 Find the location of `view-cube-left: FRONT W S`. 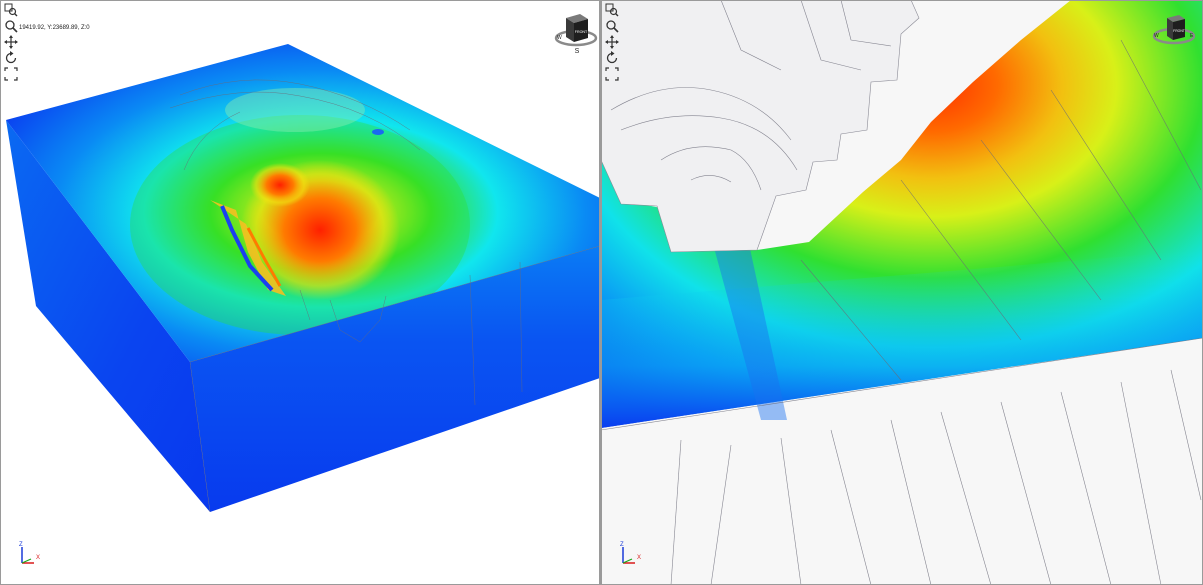

view-cube-left: FRONT W S is located at coordinates (575, 33).